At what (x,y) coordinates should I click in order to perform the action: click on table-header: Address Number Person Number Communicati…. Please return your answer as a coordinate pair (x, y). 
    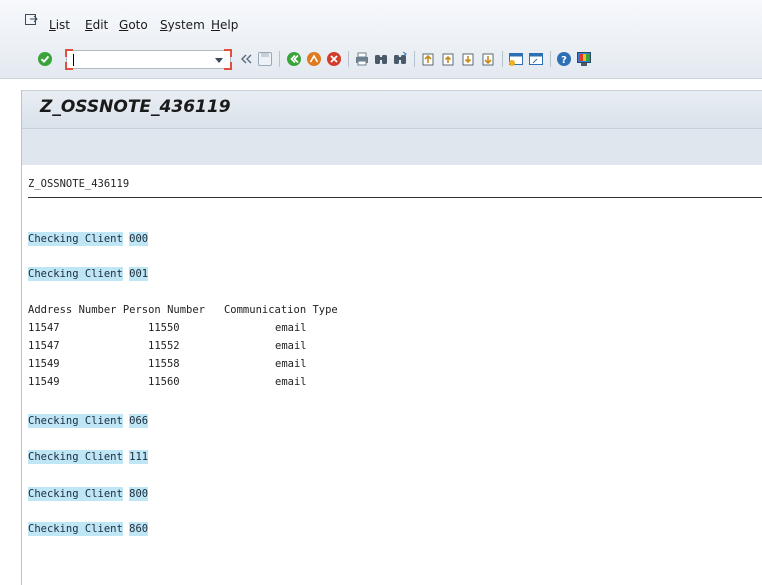
    Looking at the image, I should click on (183, 310).